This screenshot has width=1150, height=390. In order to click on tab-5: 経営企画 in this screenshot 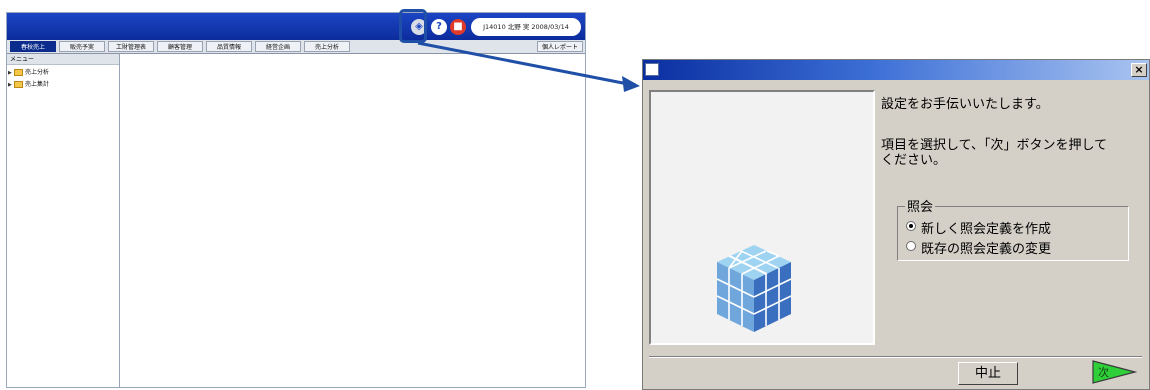, I will do `click(278, 46)`.